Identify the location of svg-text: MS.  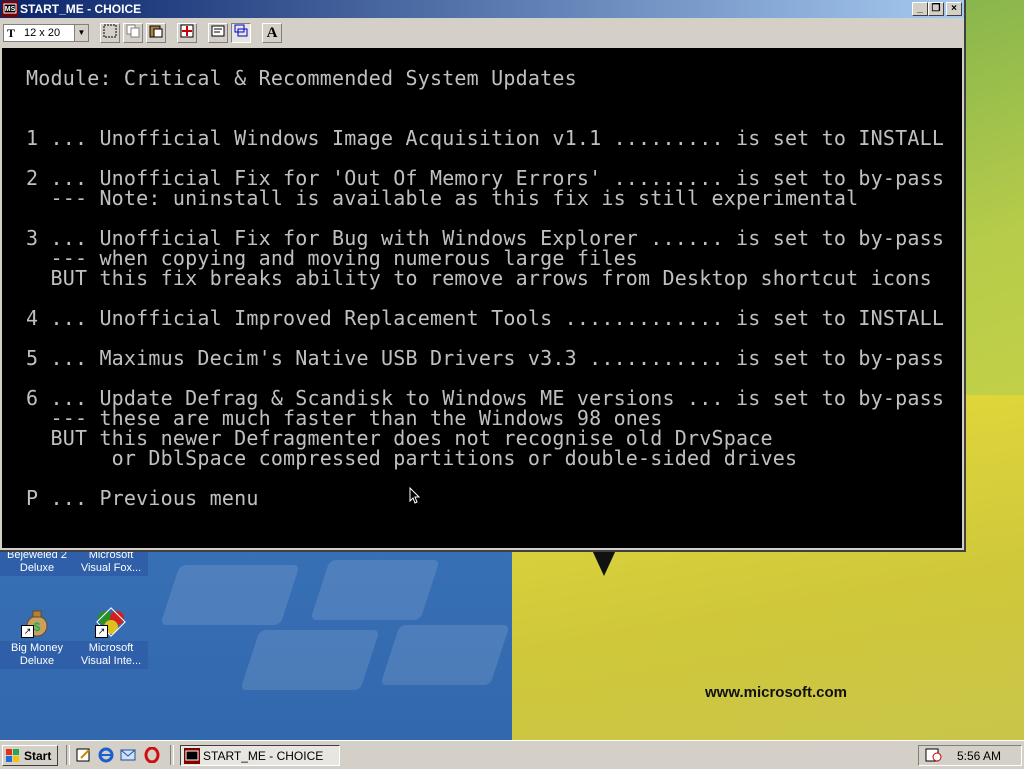
(10, 9).